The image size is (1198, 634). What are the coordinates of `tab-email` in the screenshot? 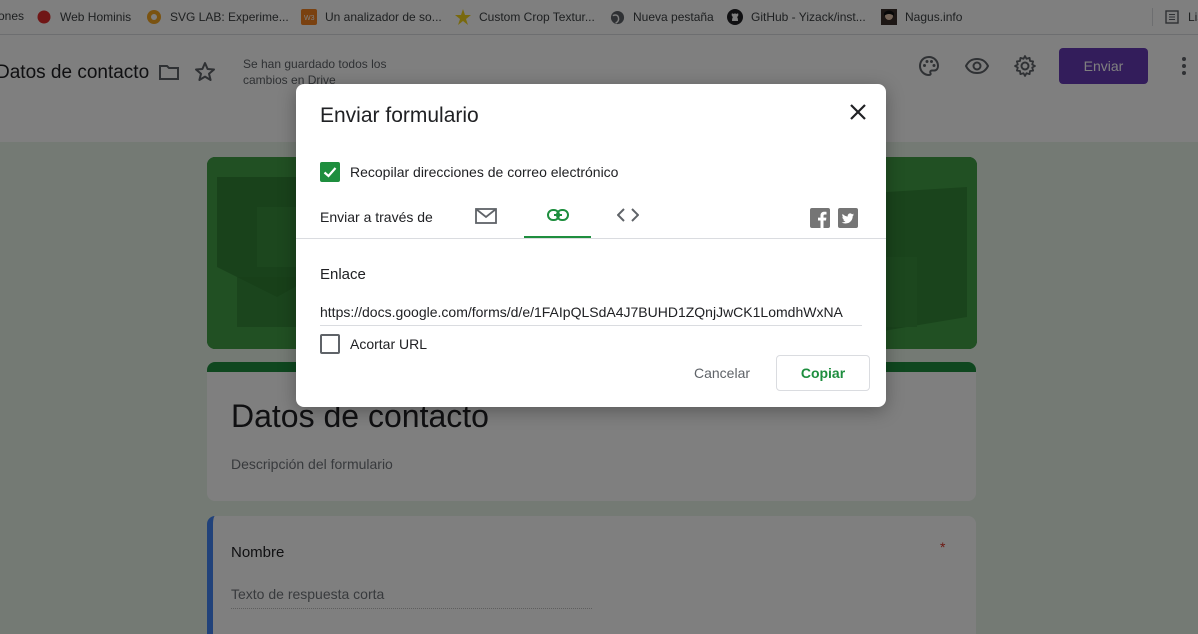 It's located at (486, 220).